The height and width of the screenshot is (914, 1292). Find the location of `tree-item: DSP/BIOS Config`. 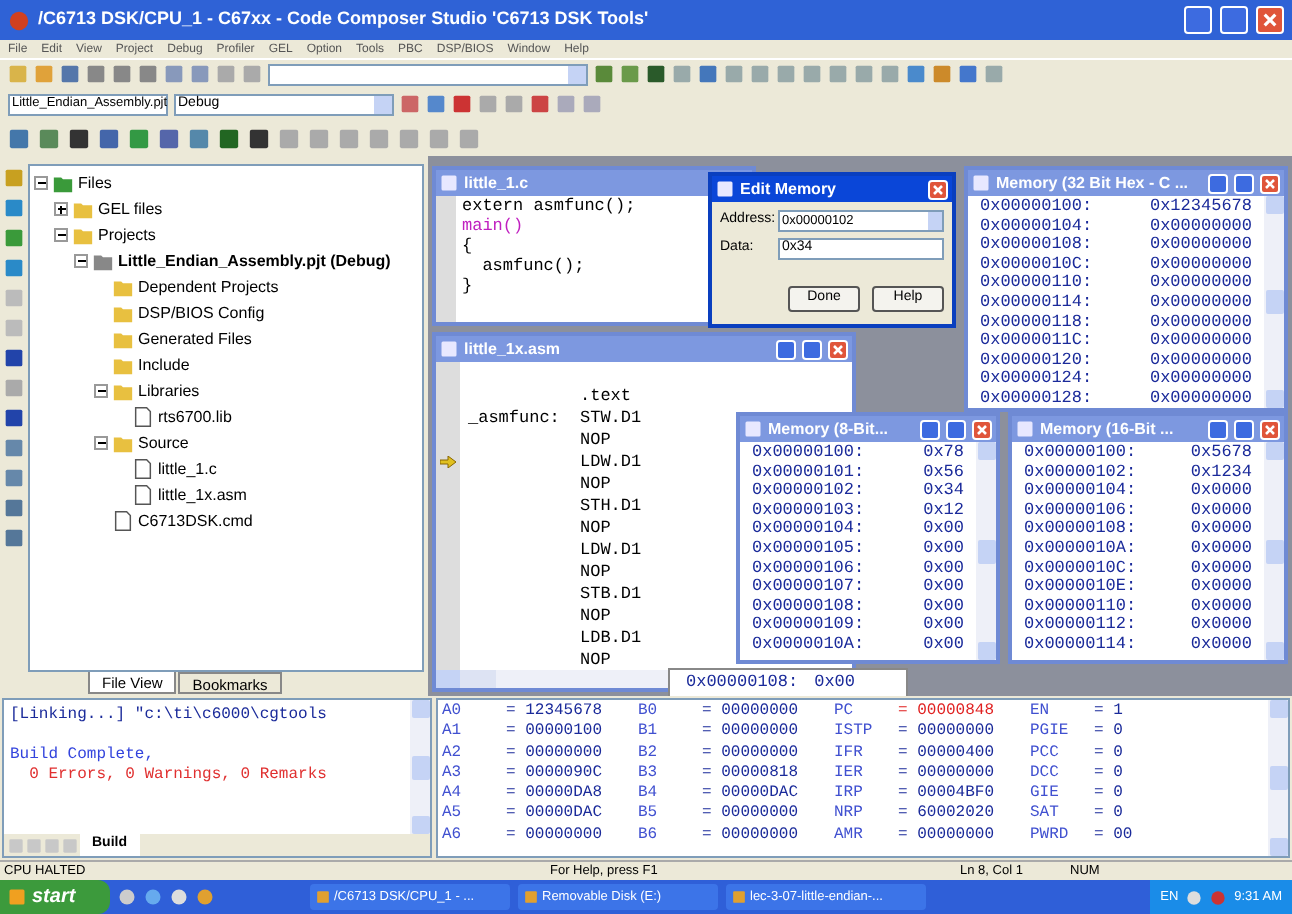

tree-item: DSP/BIOS Config is located at coordinates (201, 313).